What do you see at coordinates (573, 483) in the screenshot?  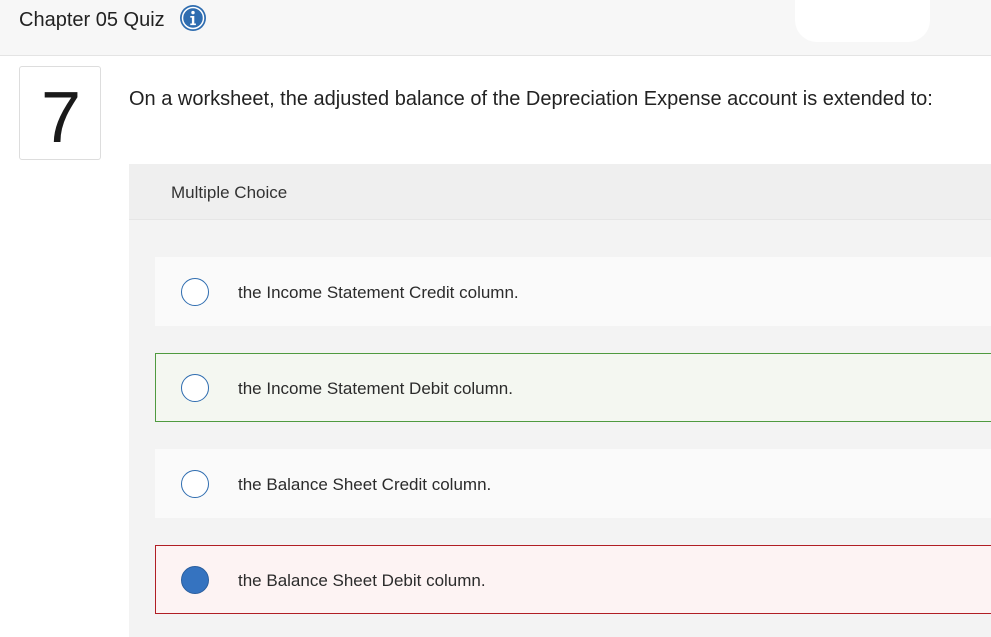 I see `choice-option-3: the Balance Sheet Credit column.` at bounding box center [573, 483].